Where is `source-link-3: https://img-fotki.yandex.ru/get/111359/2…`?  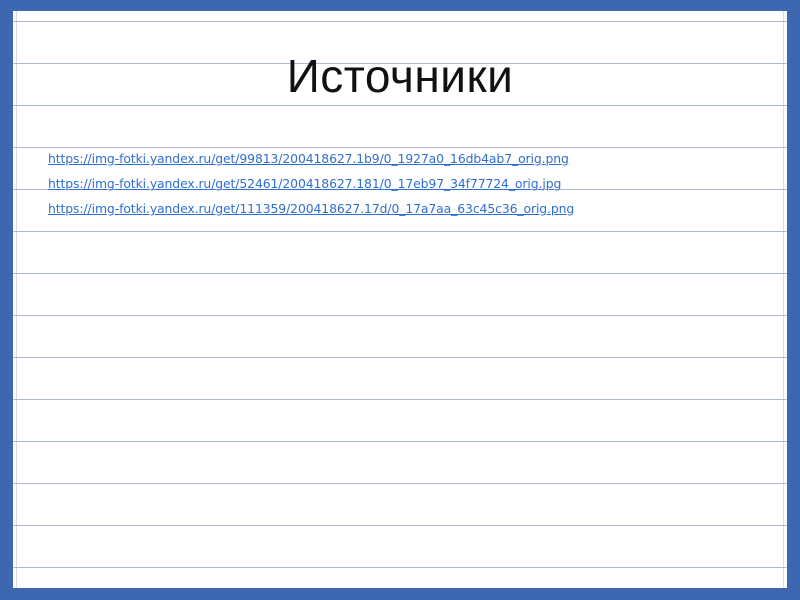
source-link-3: https://img-fotki.yandex.ru/get/111359/2… is located at coordinates (311, 208).